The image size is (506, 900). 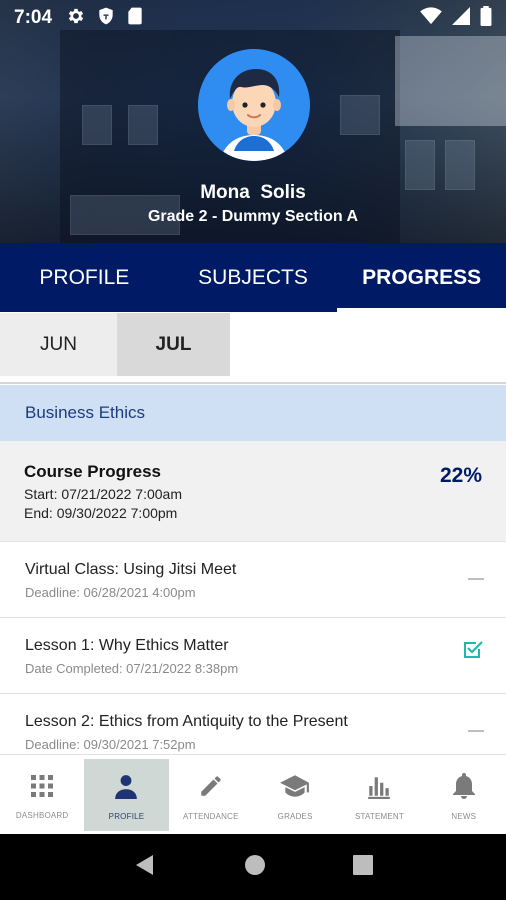 What do you see at coordinates (295, 788) in the screenshot?
I see `graduation-cap-icon` at bounding box center [295, 788].